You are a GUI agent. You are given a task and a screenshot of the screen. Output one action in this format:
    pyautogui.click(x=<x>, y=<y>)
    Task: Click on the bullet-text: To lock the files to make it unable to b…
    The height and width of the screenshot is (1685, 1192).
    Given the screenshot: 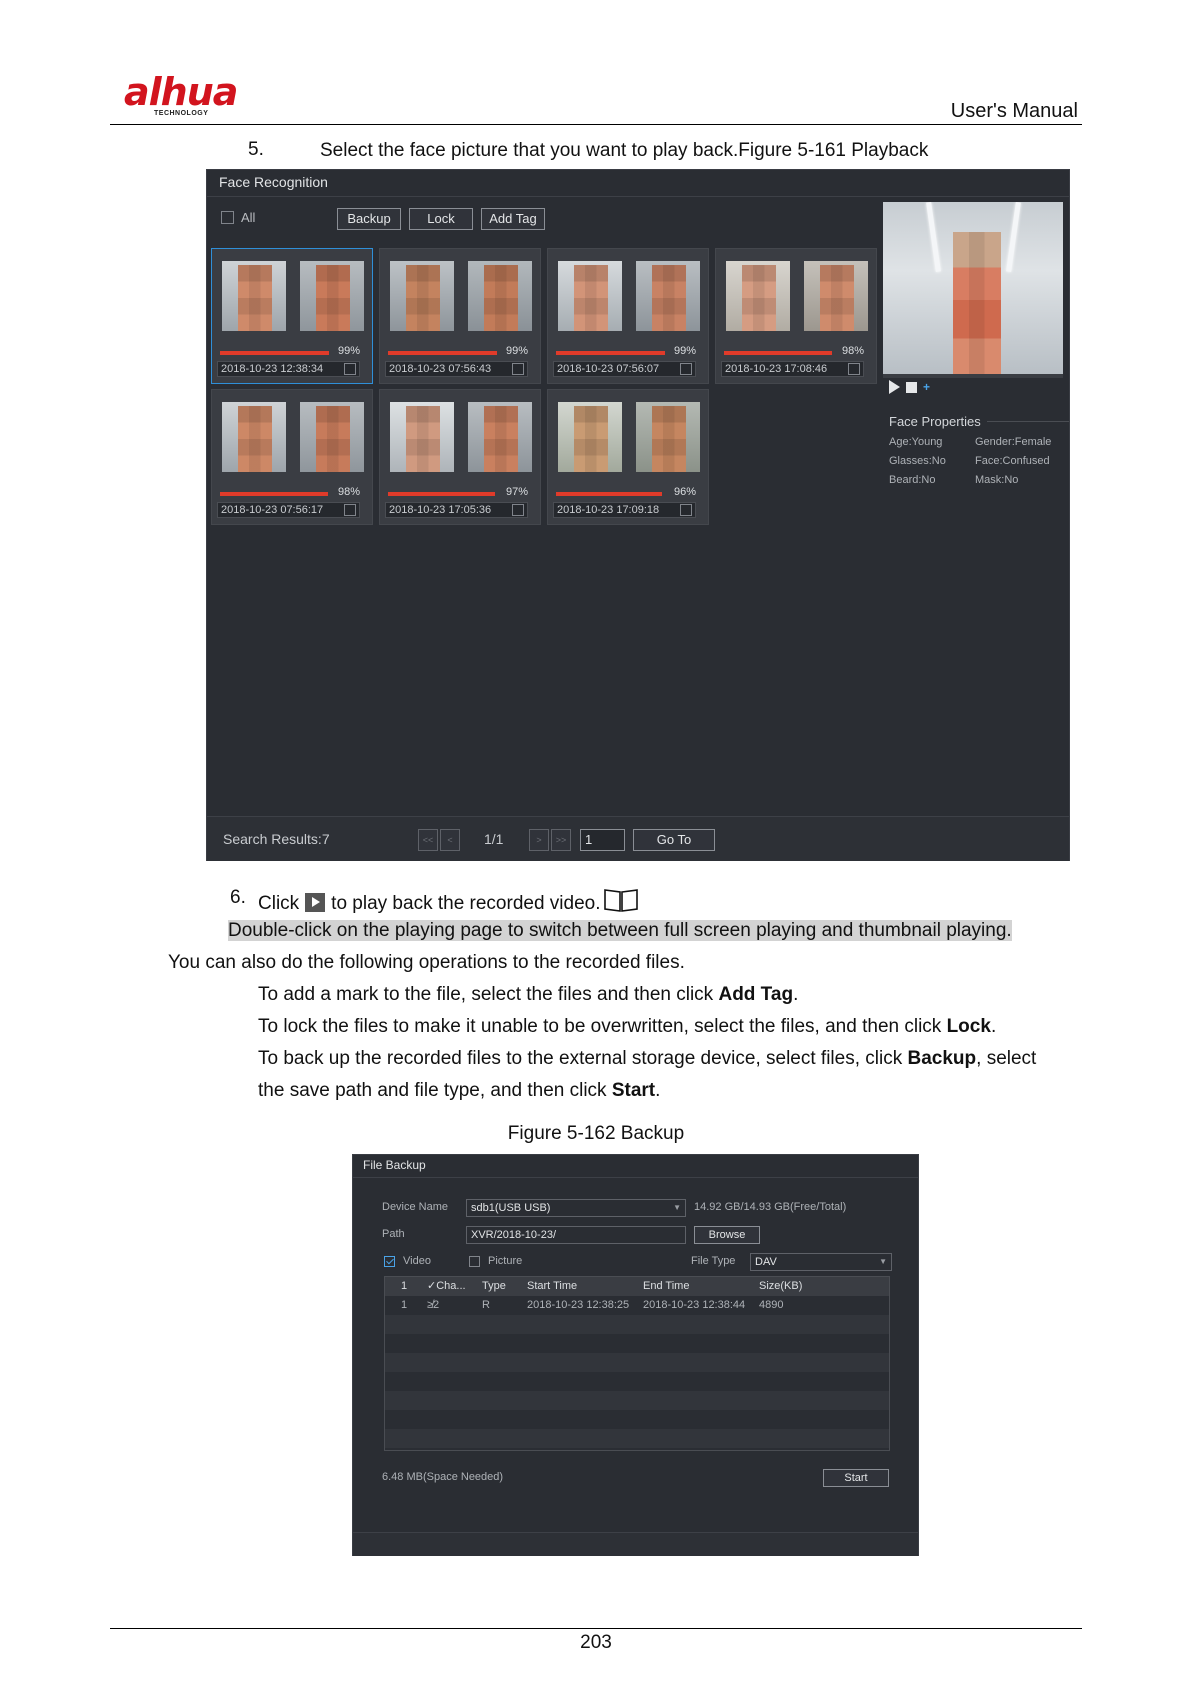 What is the action you would take?
    pyautogui.click(x=602, y=1026)
    